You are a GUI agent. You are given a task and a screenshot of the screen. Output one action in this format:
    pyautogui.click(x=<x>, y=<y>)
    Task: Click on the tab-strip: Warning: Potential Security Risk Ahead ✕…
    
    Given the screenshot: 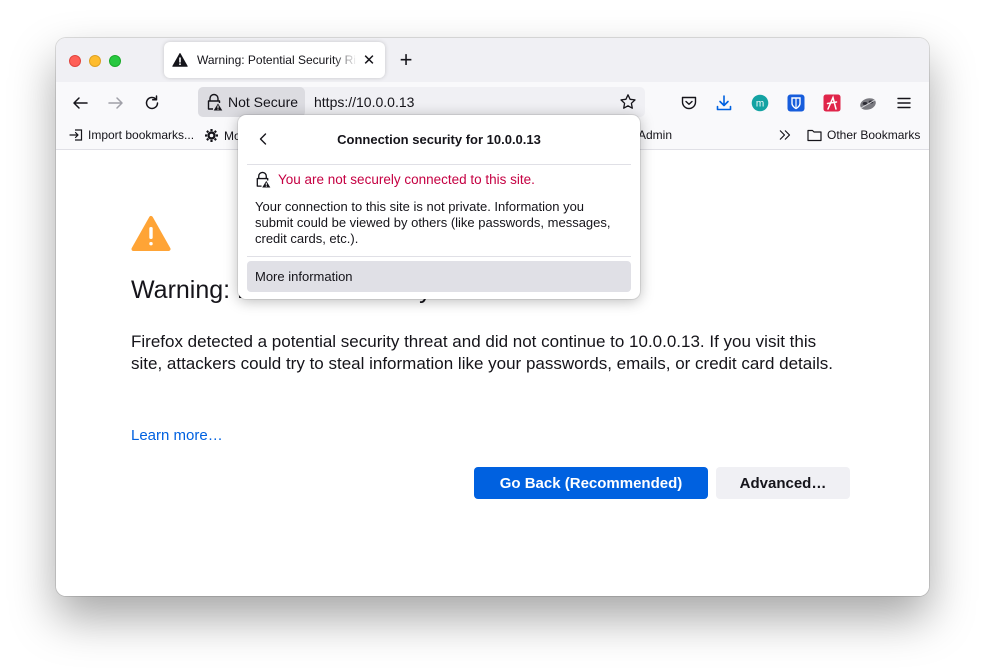 What is the action you would take?
    pyautogui.click(x=492, y=60)
    